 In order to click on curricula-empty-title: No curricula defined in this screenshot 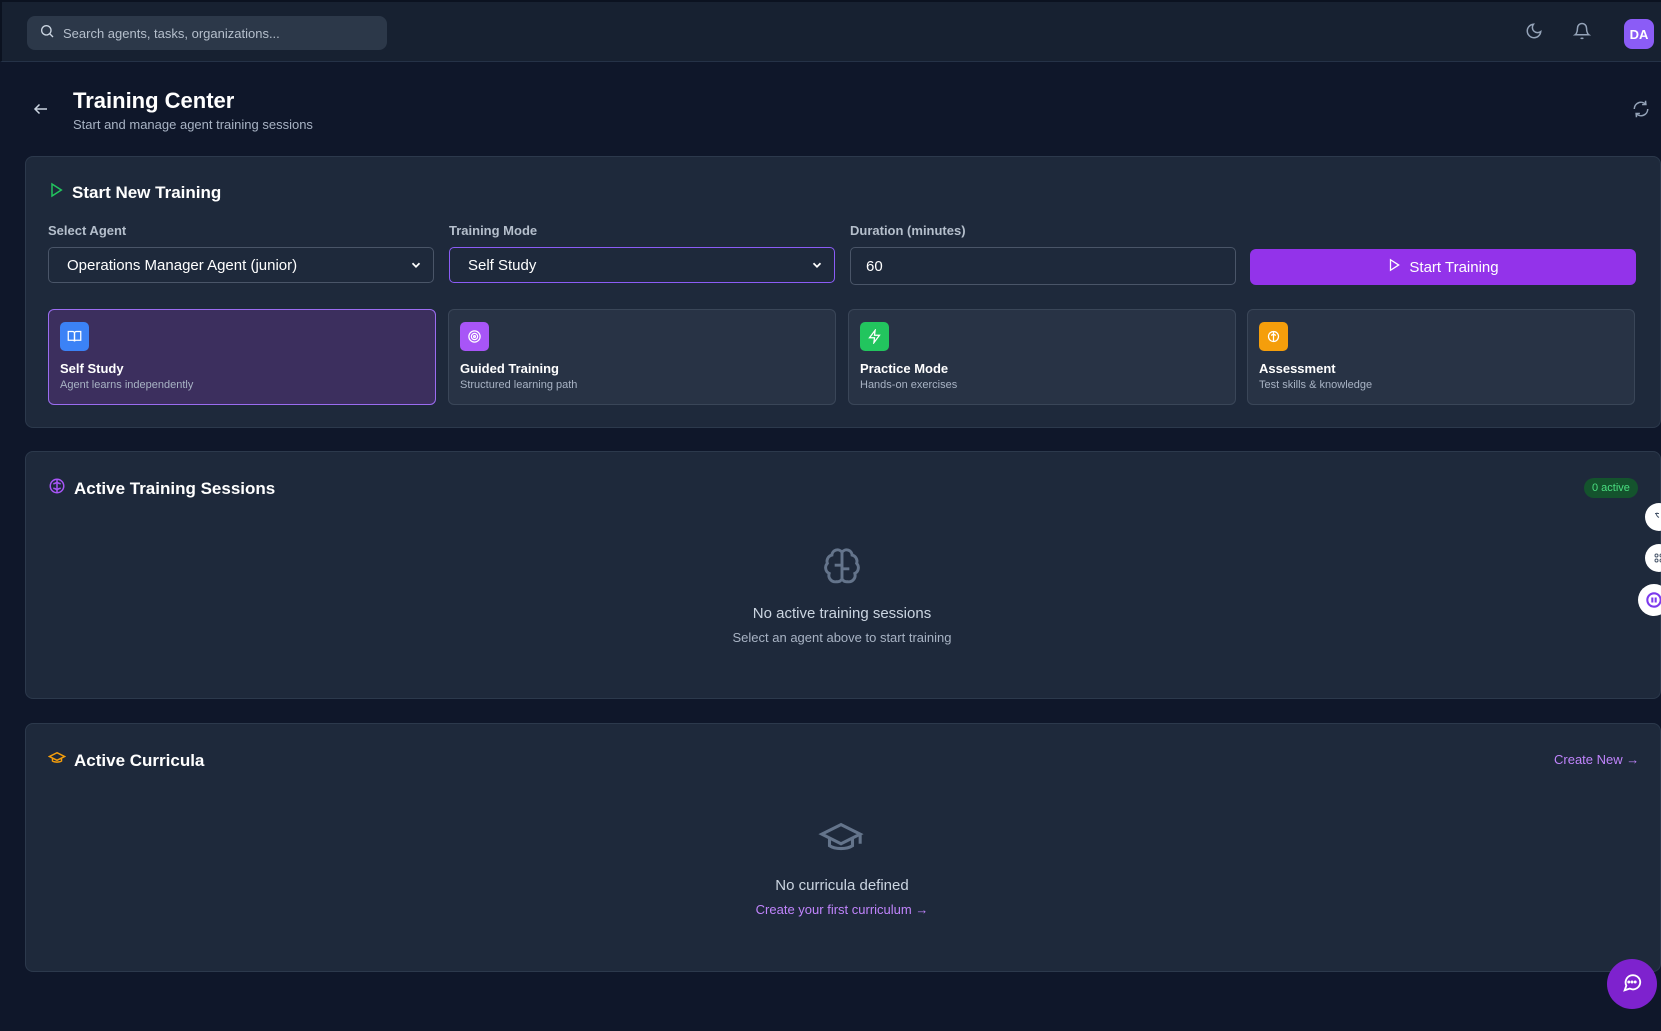, I will do `click(842, 885)`.